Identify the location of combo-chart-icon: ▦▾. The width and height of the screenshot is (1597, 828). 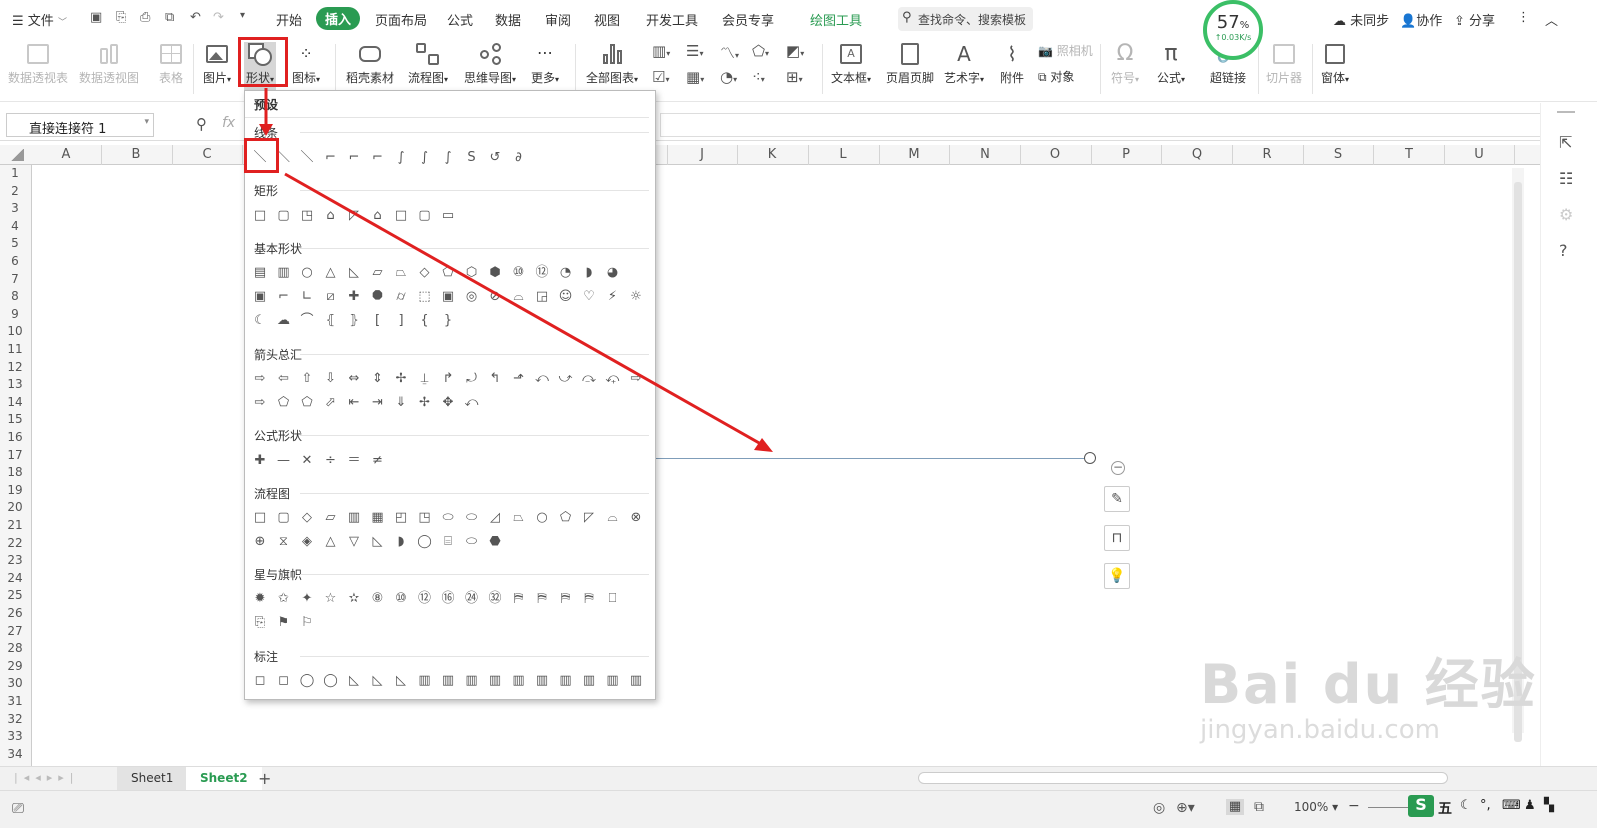
(695, 77).